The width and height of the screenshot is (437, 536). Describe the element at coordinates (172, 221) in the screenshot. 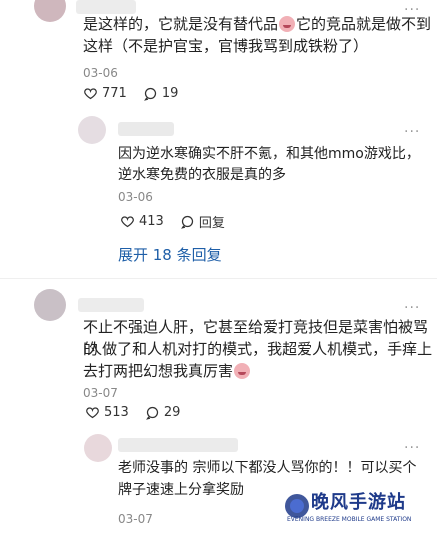

I see `comment-actions: 413 回复` at that location.